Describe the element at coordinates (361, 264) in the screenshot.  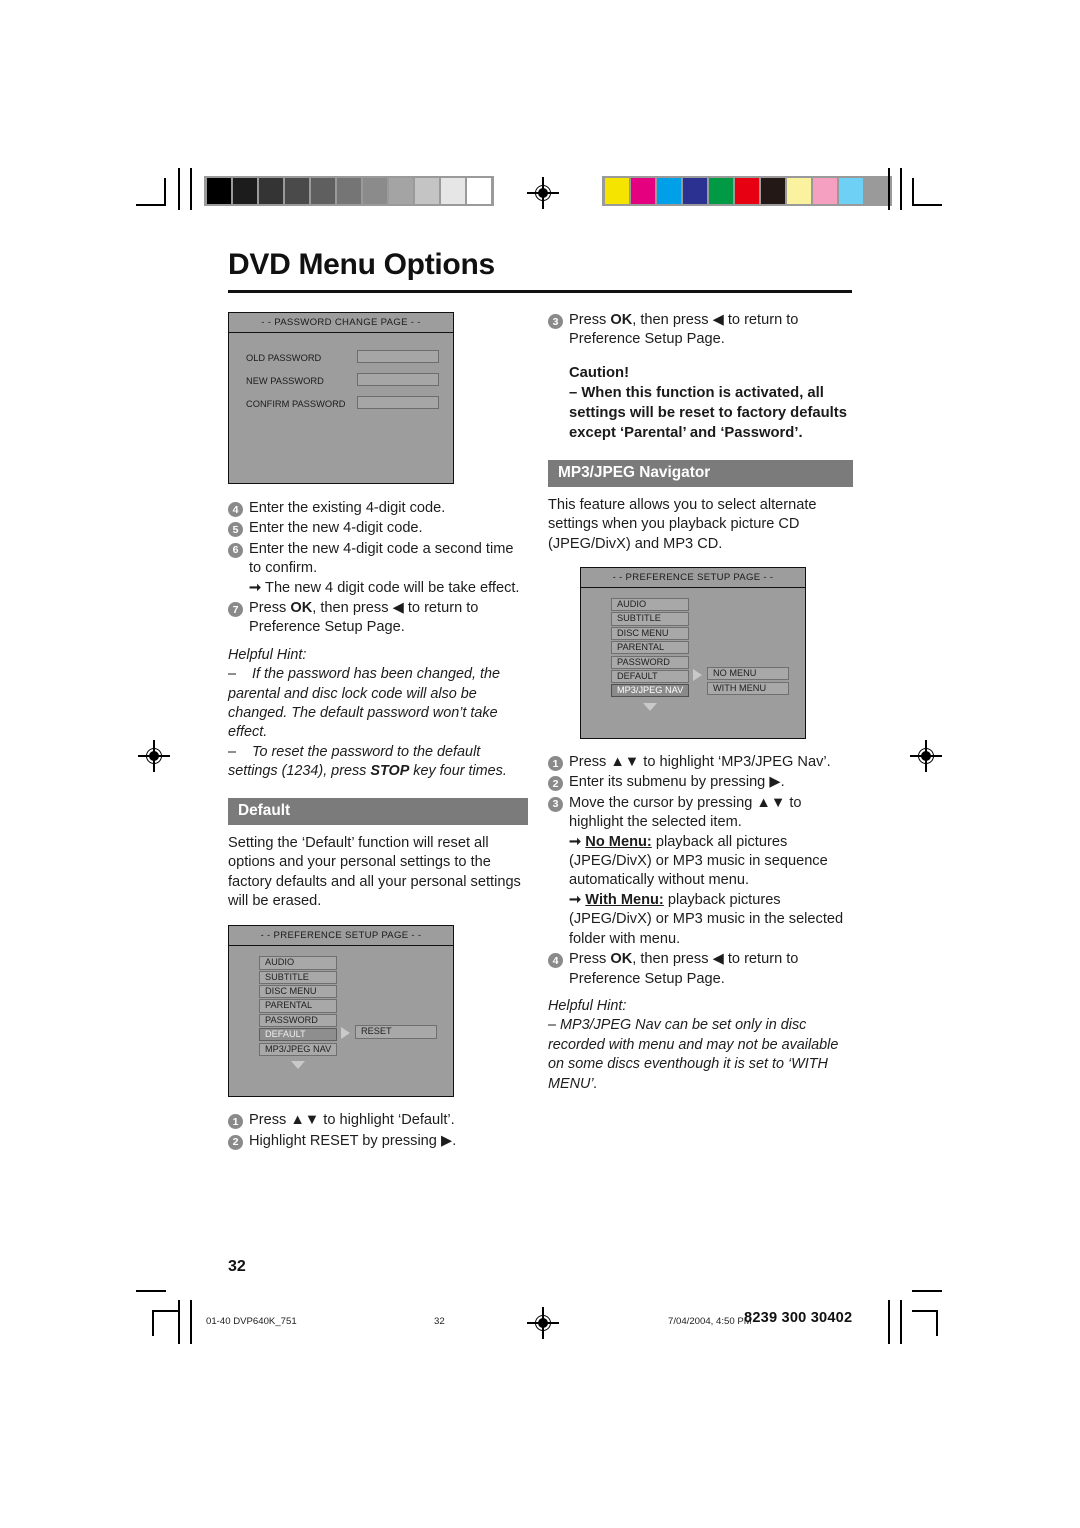
I see `page-title: DVD Menu Options` at that location.